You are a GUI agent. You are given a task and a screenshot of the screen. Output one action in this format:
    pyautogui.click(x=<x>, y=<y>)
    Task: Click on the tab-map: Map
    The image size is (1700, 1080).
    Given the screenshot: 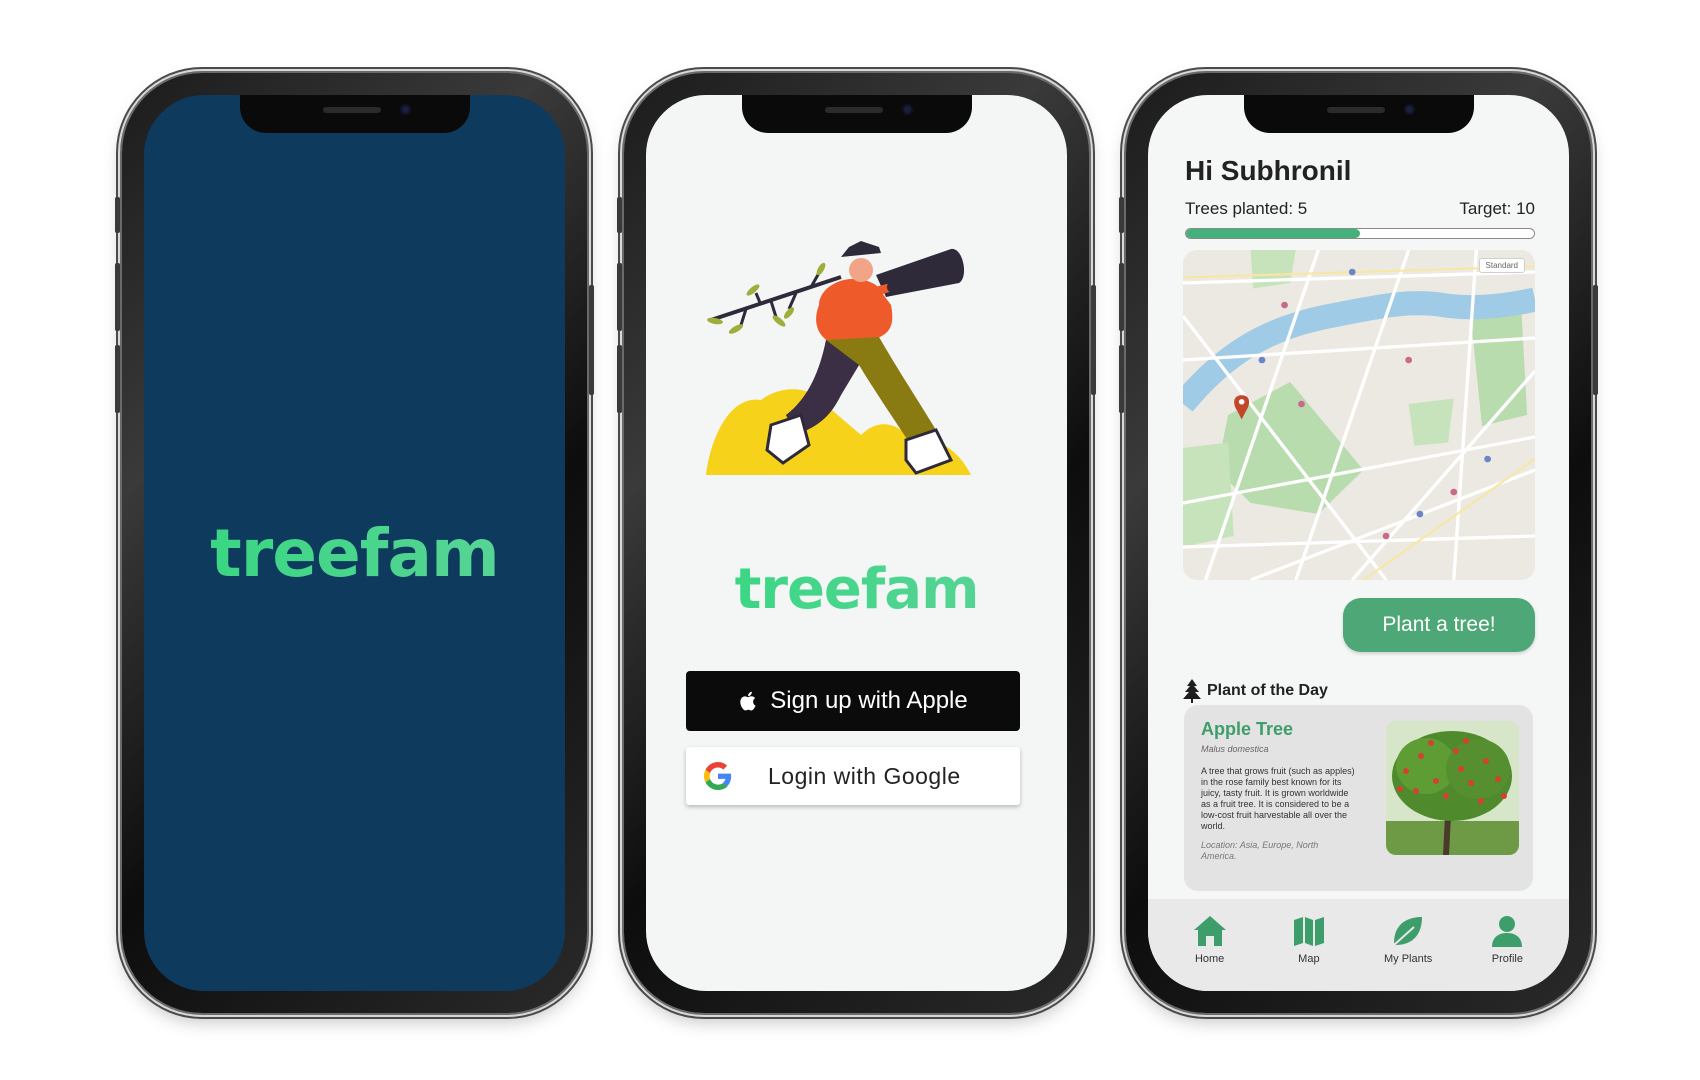 What is the action you would take?
    pyautogui.click(x=1309, y=945)
    